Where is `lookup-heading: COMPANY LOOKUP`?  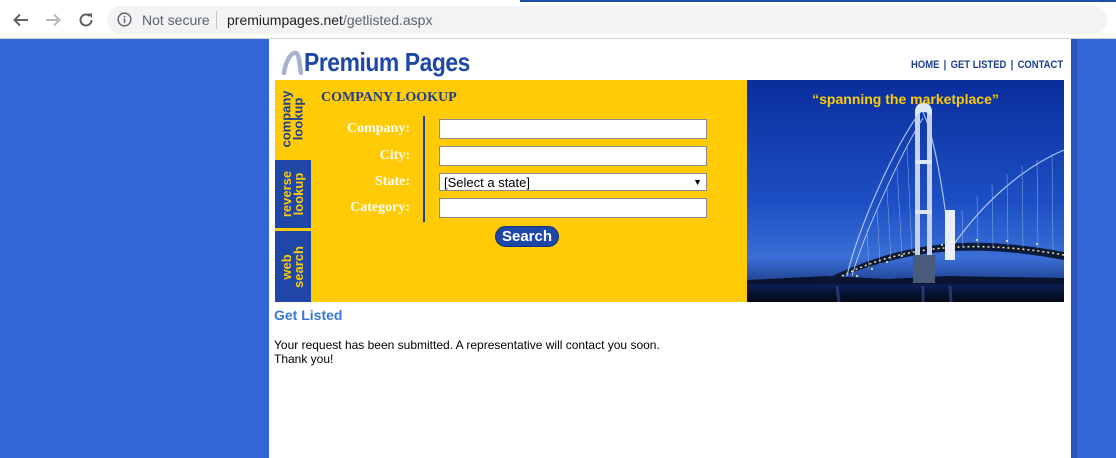
lookup-heading: COMPANY LOOKUP is located at coordinates (389, 97).